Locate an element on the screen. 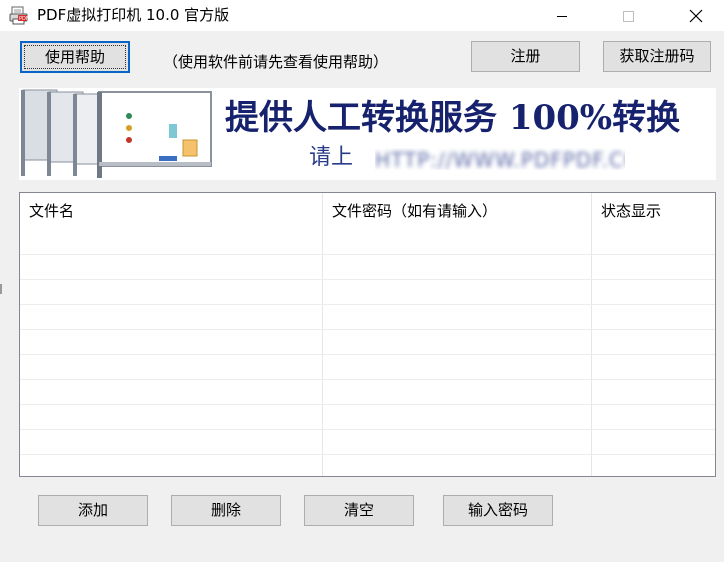 The width and height of the screenshot is (724, 562). clear-button: 清空 is located at coordinates (359, 510).